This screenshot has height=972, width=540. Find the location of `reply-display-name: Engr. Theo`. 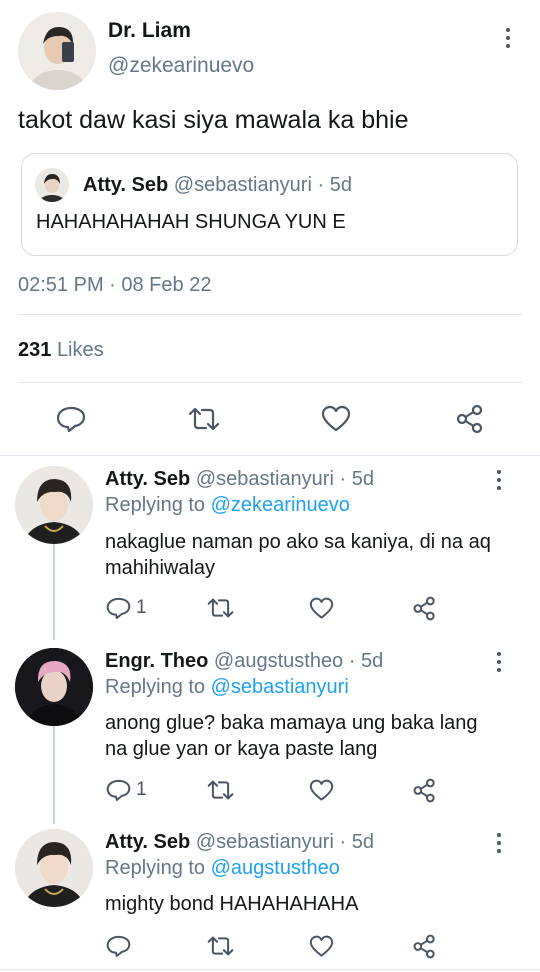

reply-display-name: Engr. Theo is located at coordinates (156, 661).